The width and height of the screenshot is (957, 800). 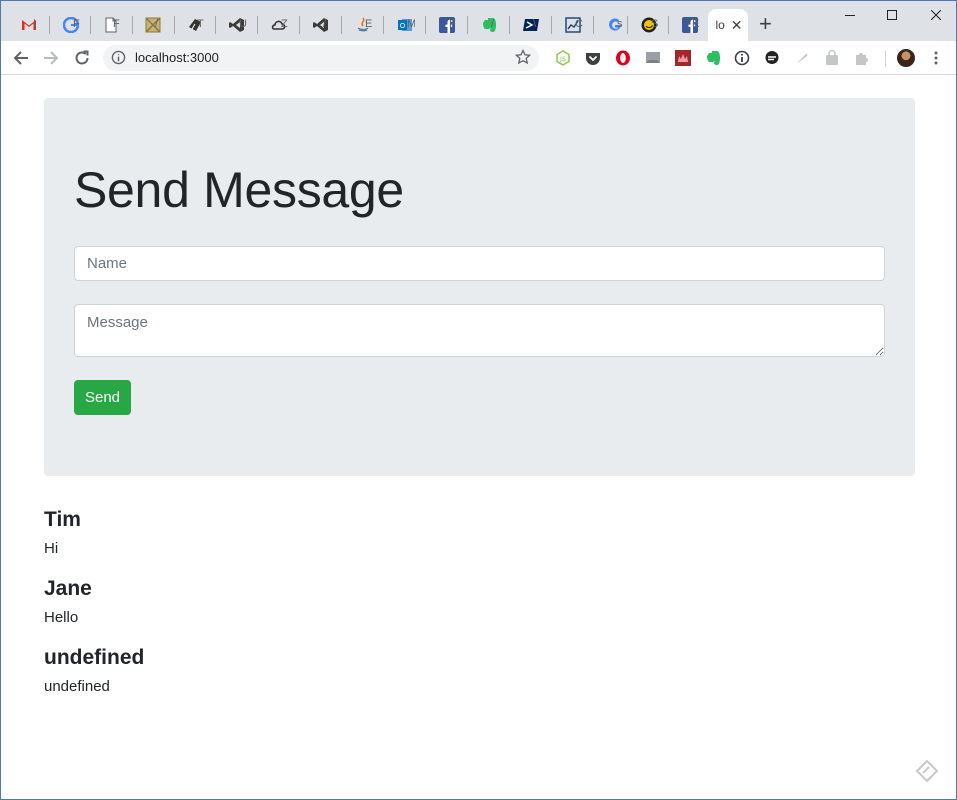 I want to click on evernote-icon, so click(x=713, y=58).